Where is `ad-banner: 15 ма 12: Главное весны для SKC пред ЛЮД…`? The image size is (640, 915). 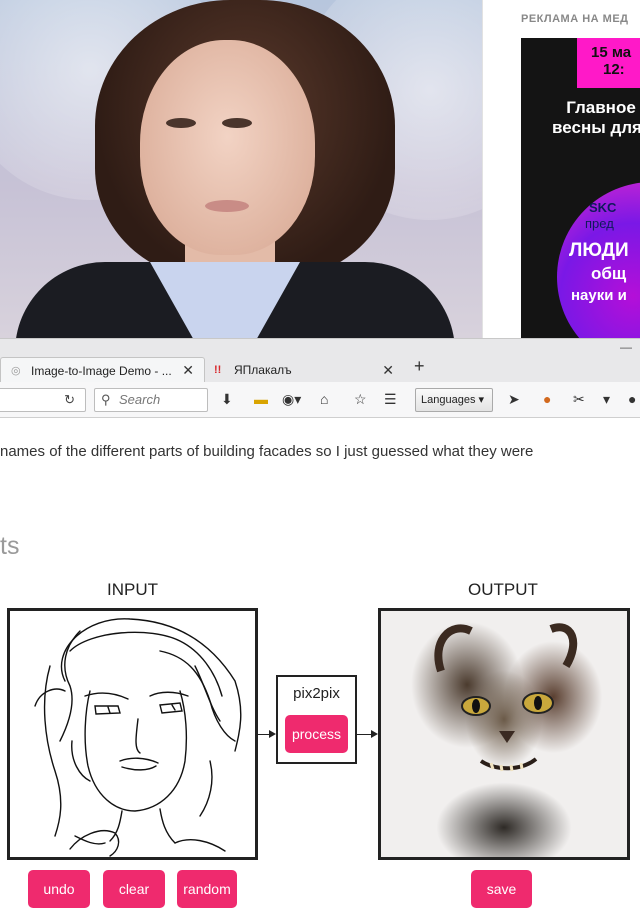
ad-banner: 15 ма 12: Главное весны для SKC пред ЛЮД… is located at coordinates (580, 188).